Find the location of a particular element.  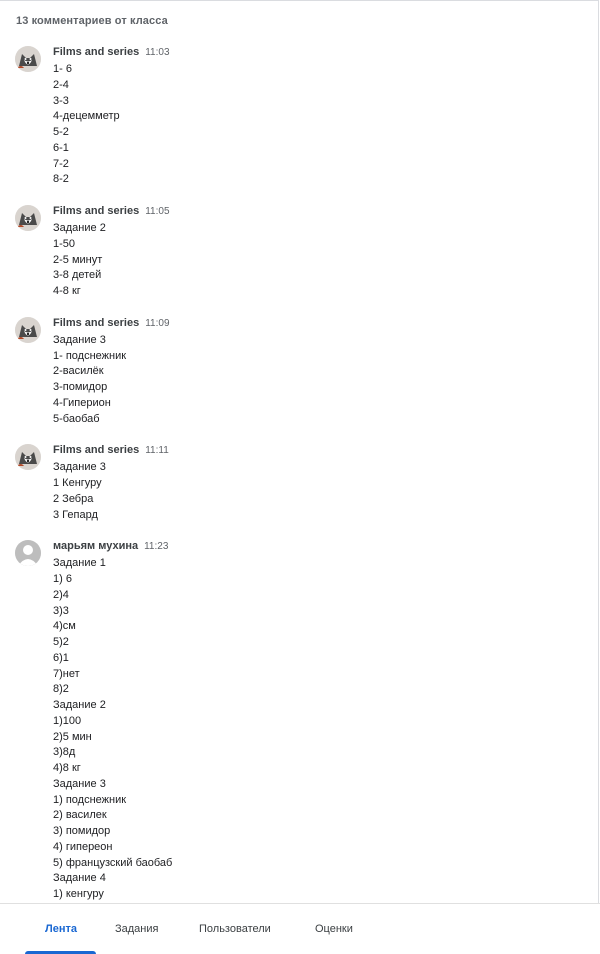

comment-body: Задание 21-502-5 минут3-8 детей4-8 кг is located at coordinates (316, 260).